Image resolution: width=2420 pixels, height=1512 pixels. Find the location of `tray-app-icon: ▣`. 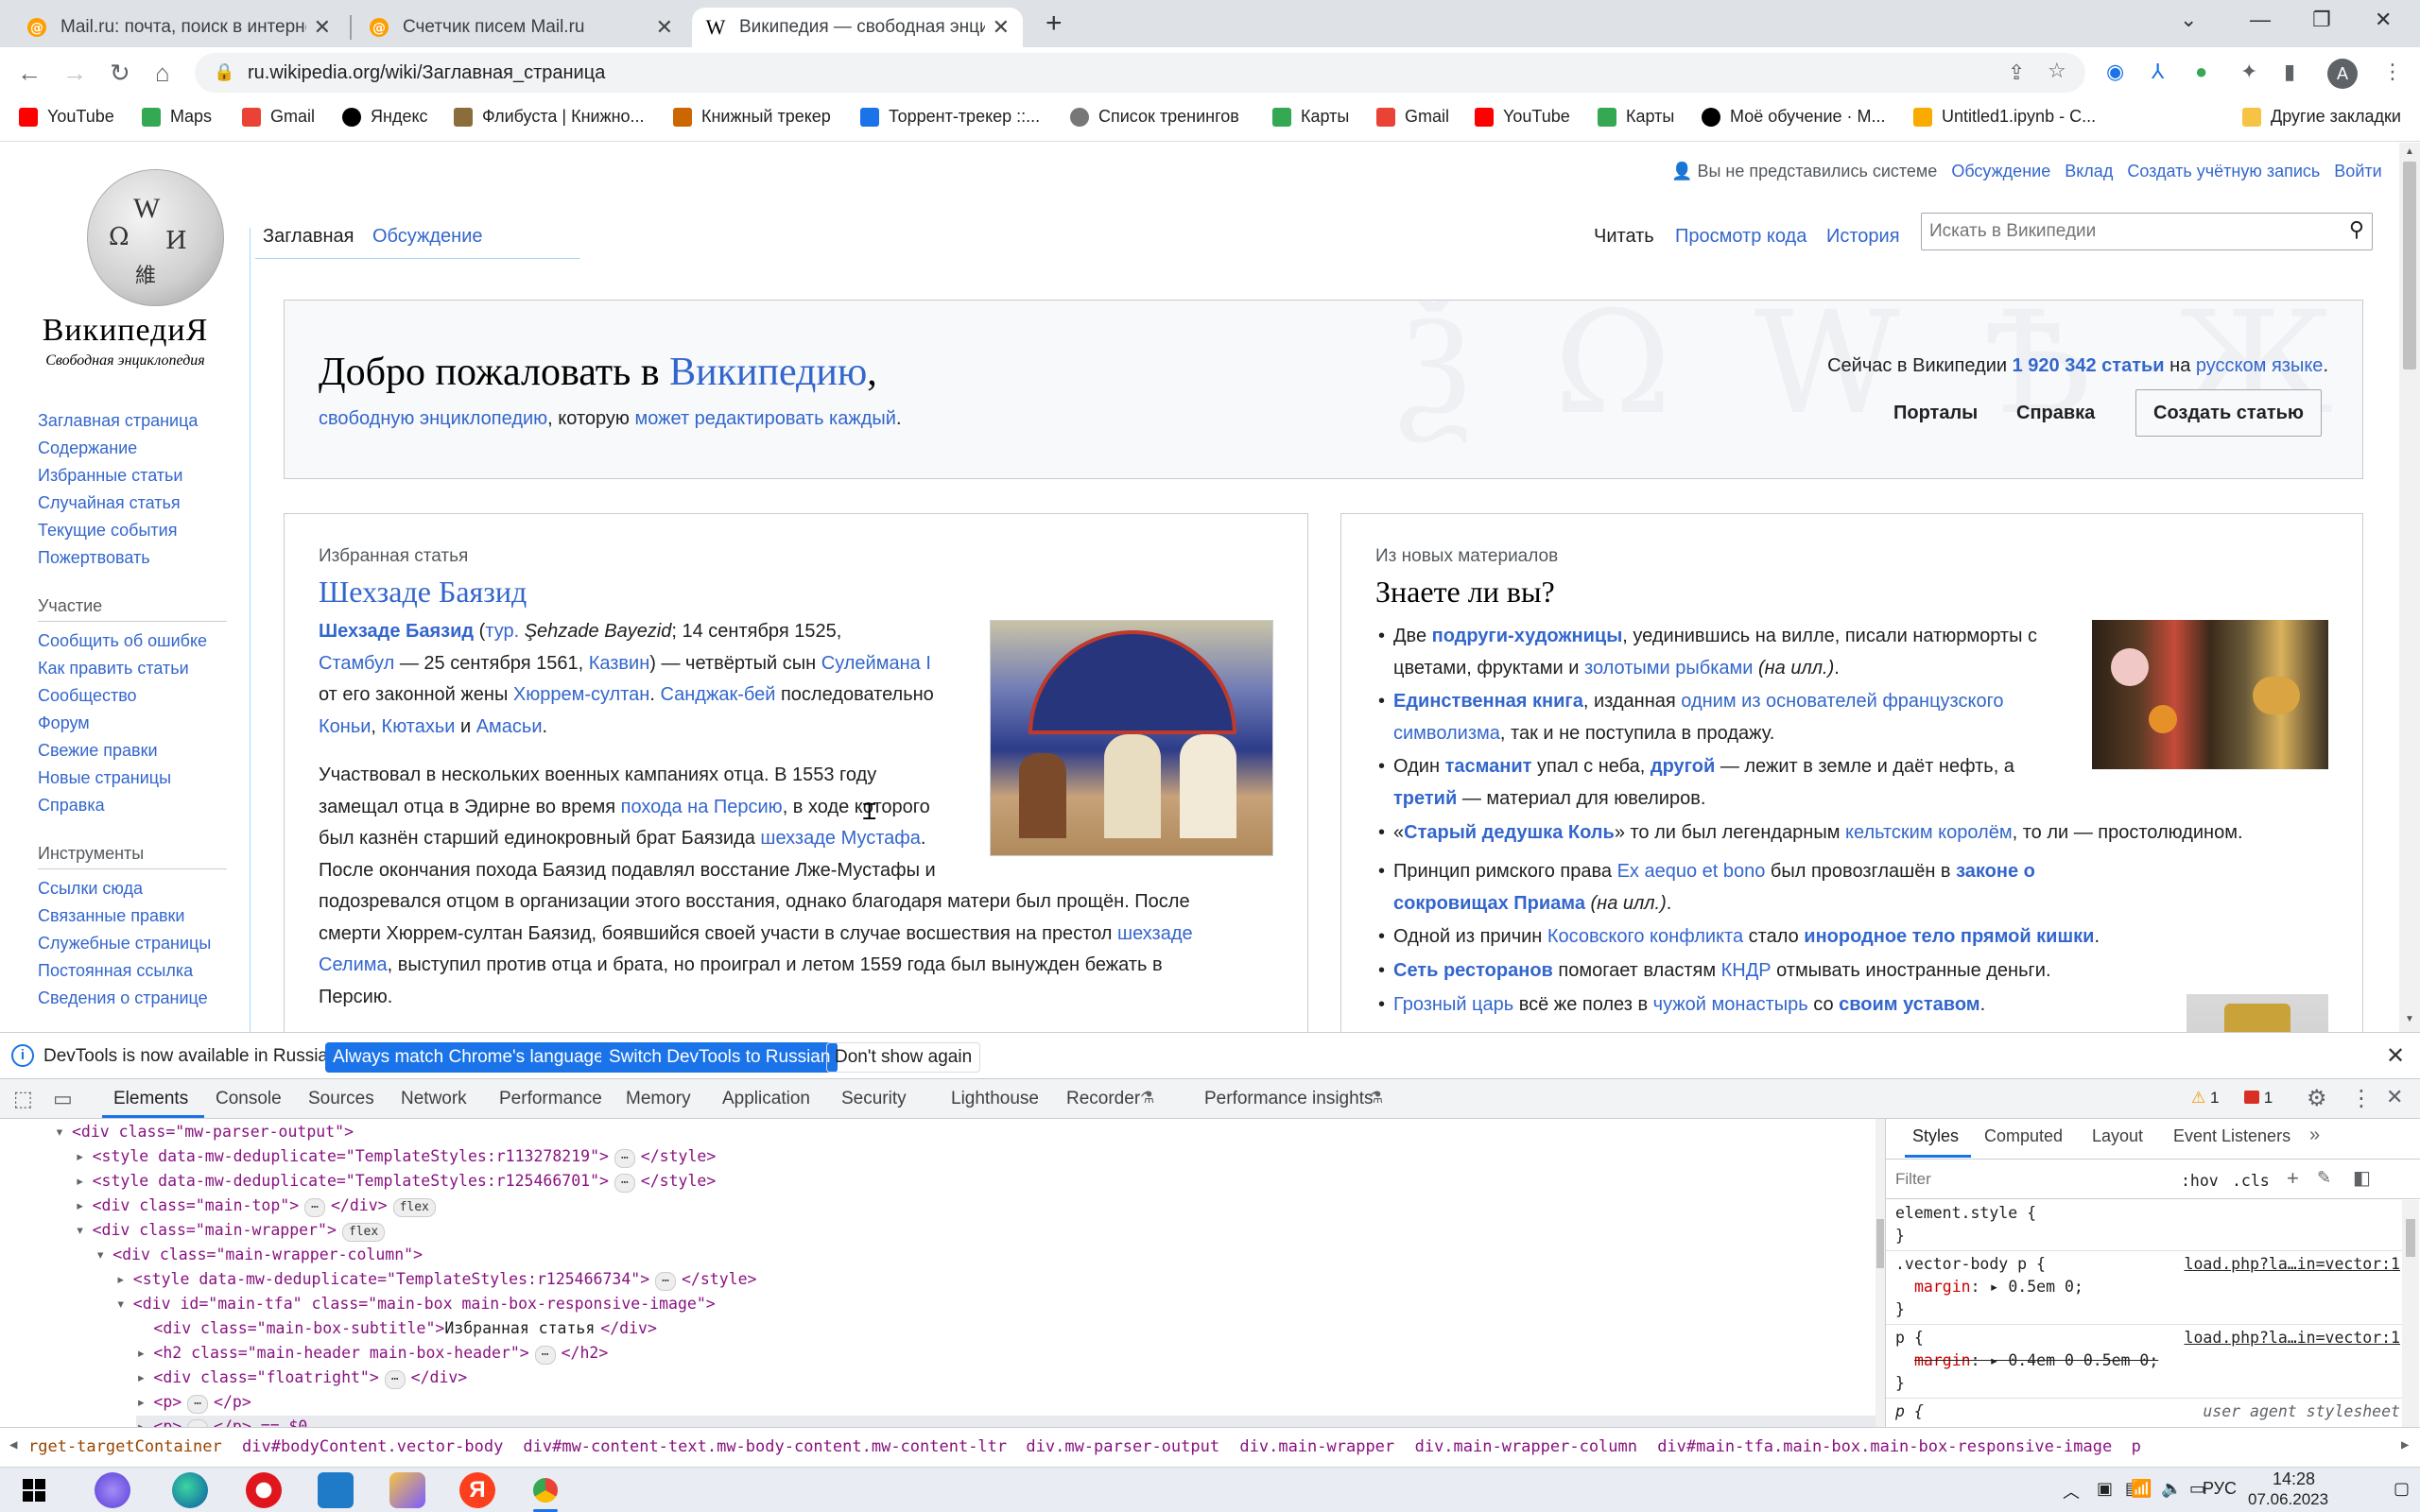

tray-app-icon: ▣ is located at coordinates (2105, 1489).